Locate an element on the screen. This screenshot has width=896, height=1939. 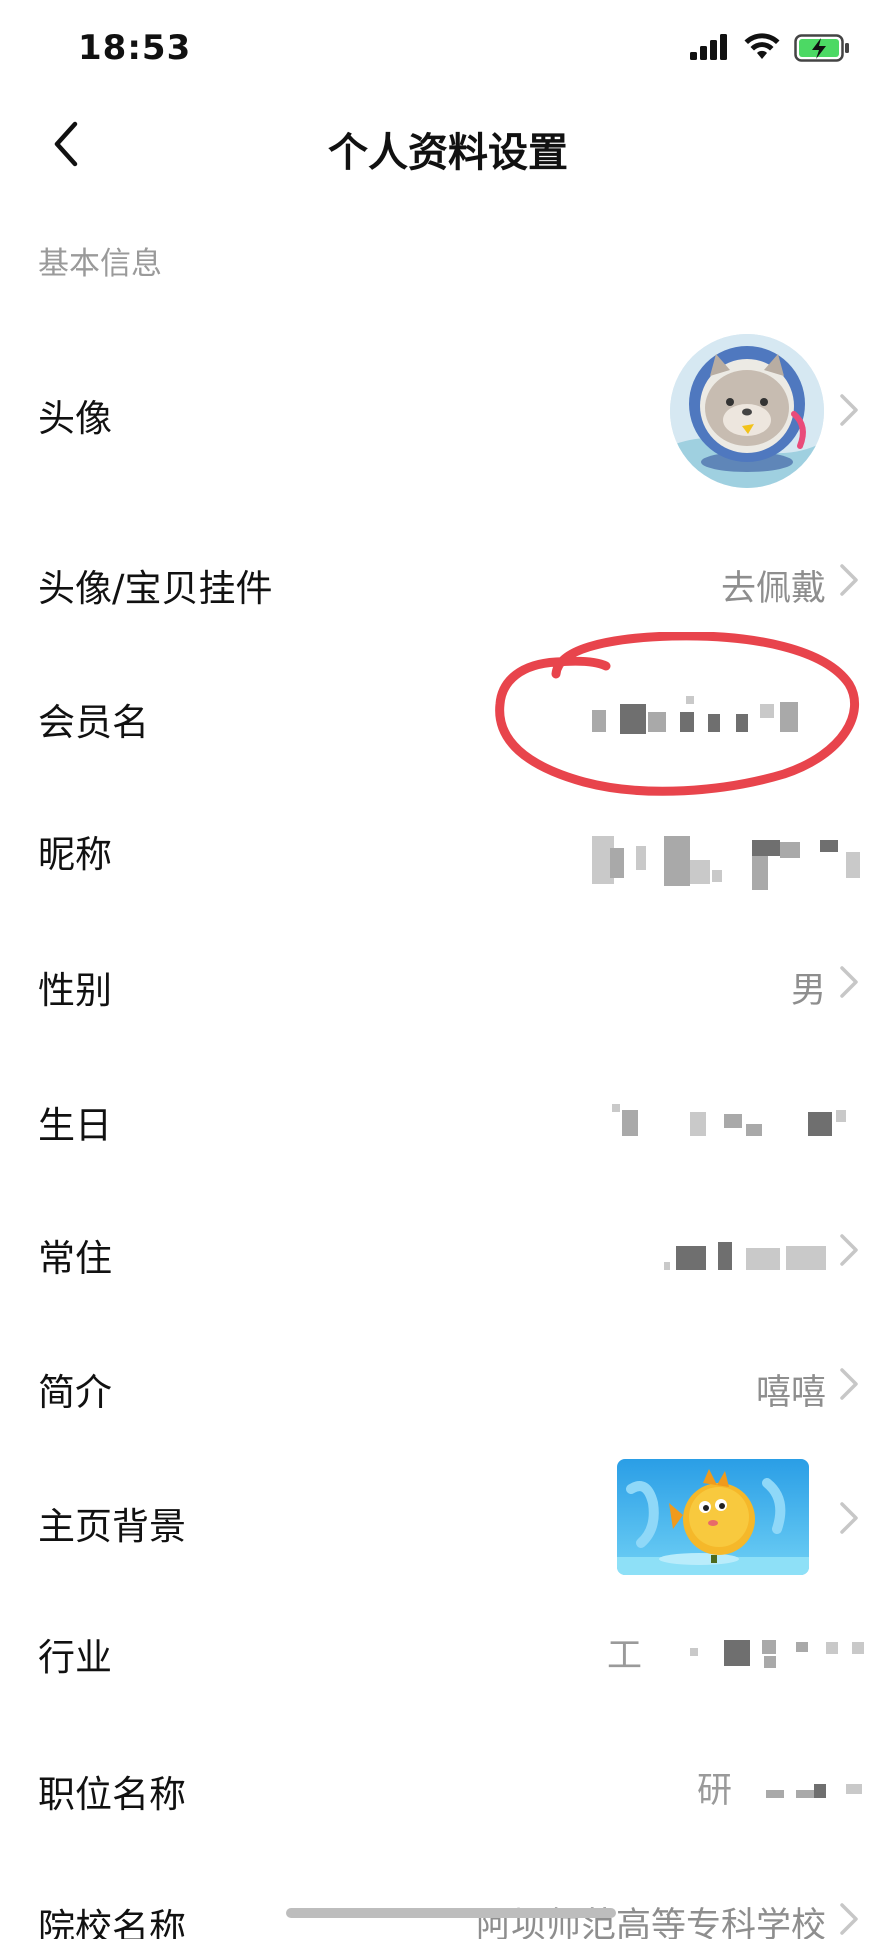
cat-astronaut-avatar-image is located at coordinates (747, 411).